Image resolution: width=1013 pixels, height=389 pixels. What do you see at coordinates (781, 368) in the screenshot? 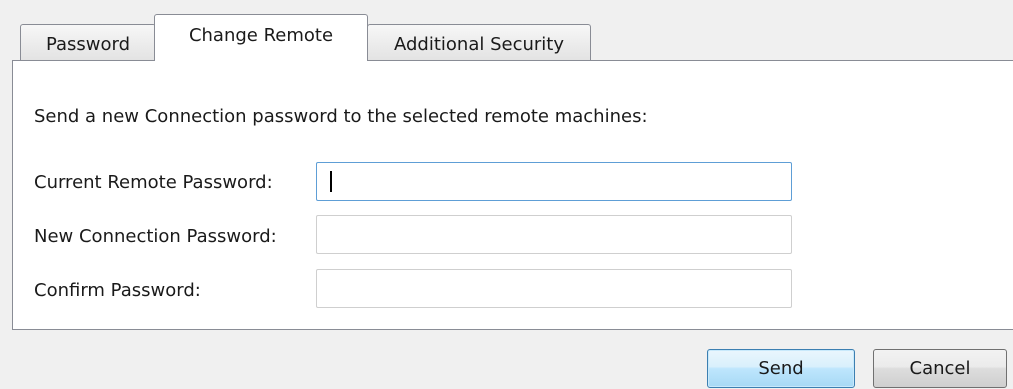
I see `send-button: Send` at bounding box center [781, 368].